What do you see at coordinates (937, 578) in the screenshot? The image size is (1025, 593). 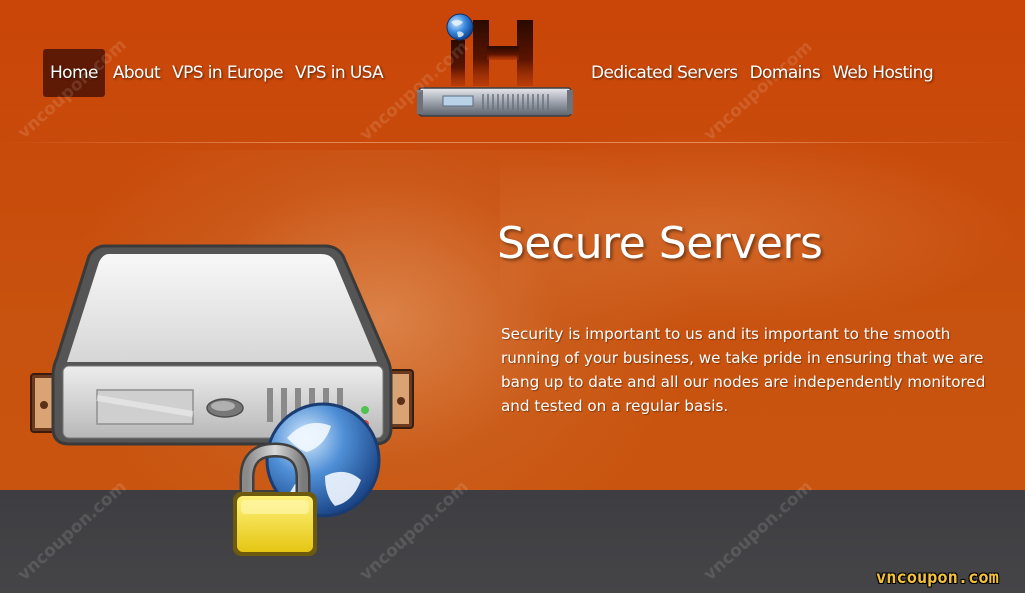 I see `brand-tag: vncoupon.com` at bounding box center [937, 578].